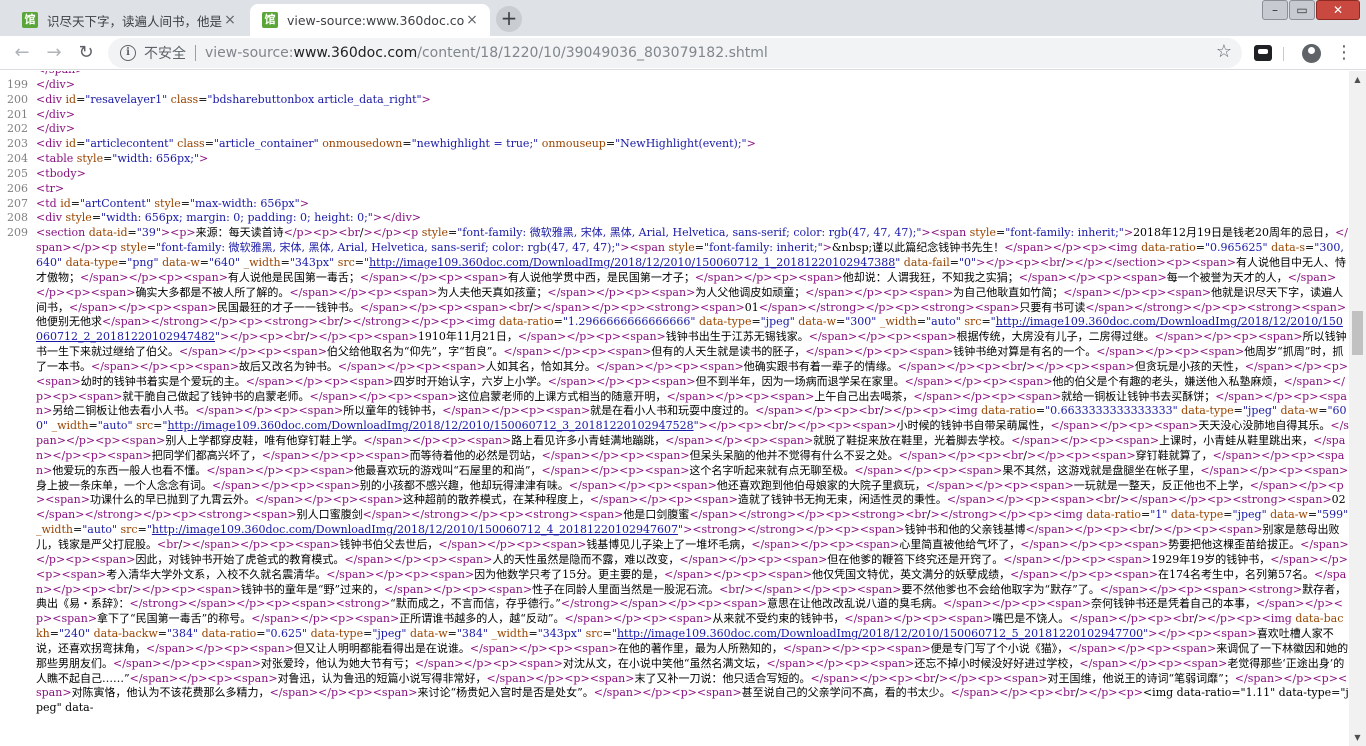 Image resolution: width=1366 pixels, height=746 pixels. Describe the element at coordinates (674, 189) in the screenshot. I see `source-line: 206 <tr>` at that location.